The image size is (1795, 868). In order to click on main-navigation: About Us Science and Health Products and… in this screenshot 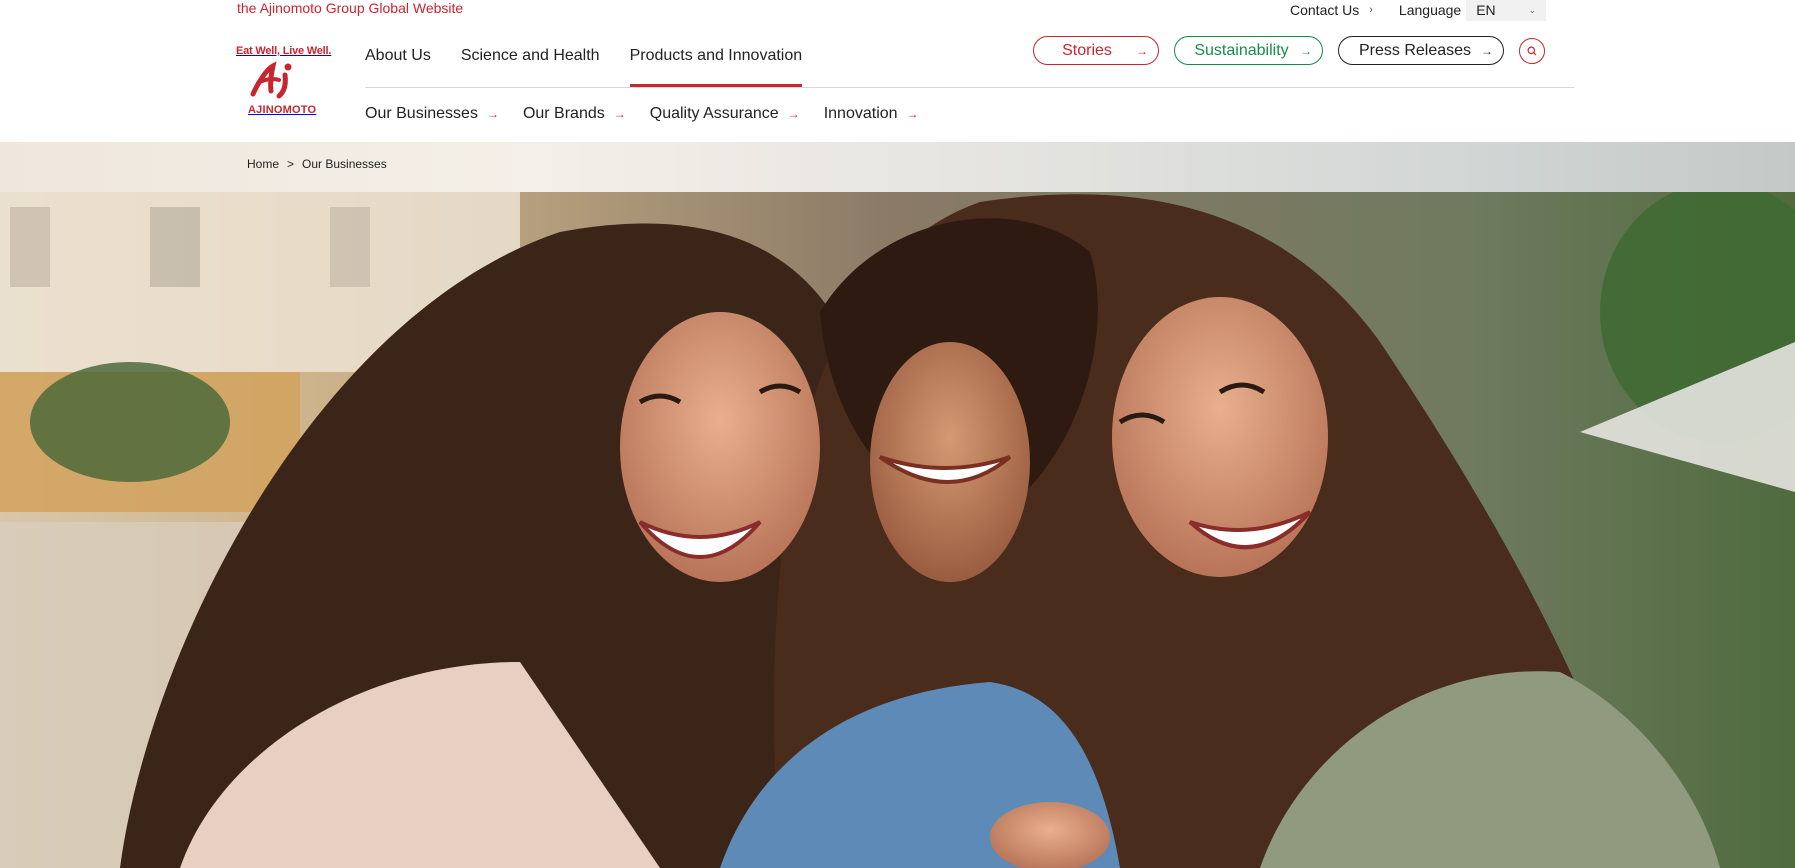, I will do `click(598, 67)`.